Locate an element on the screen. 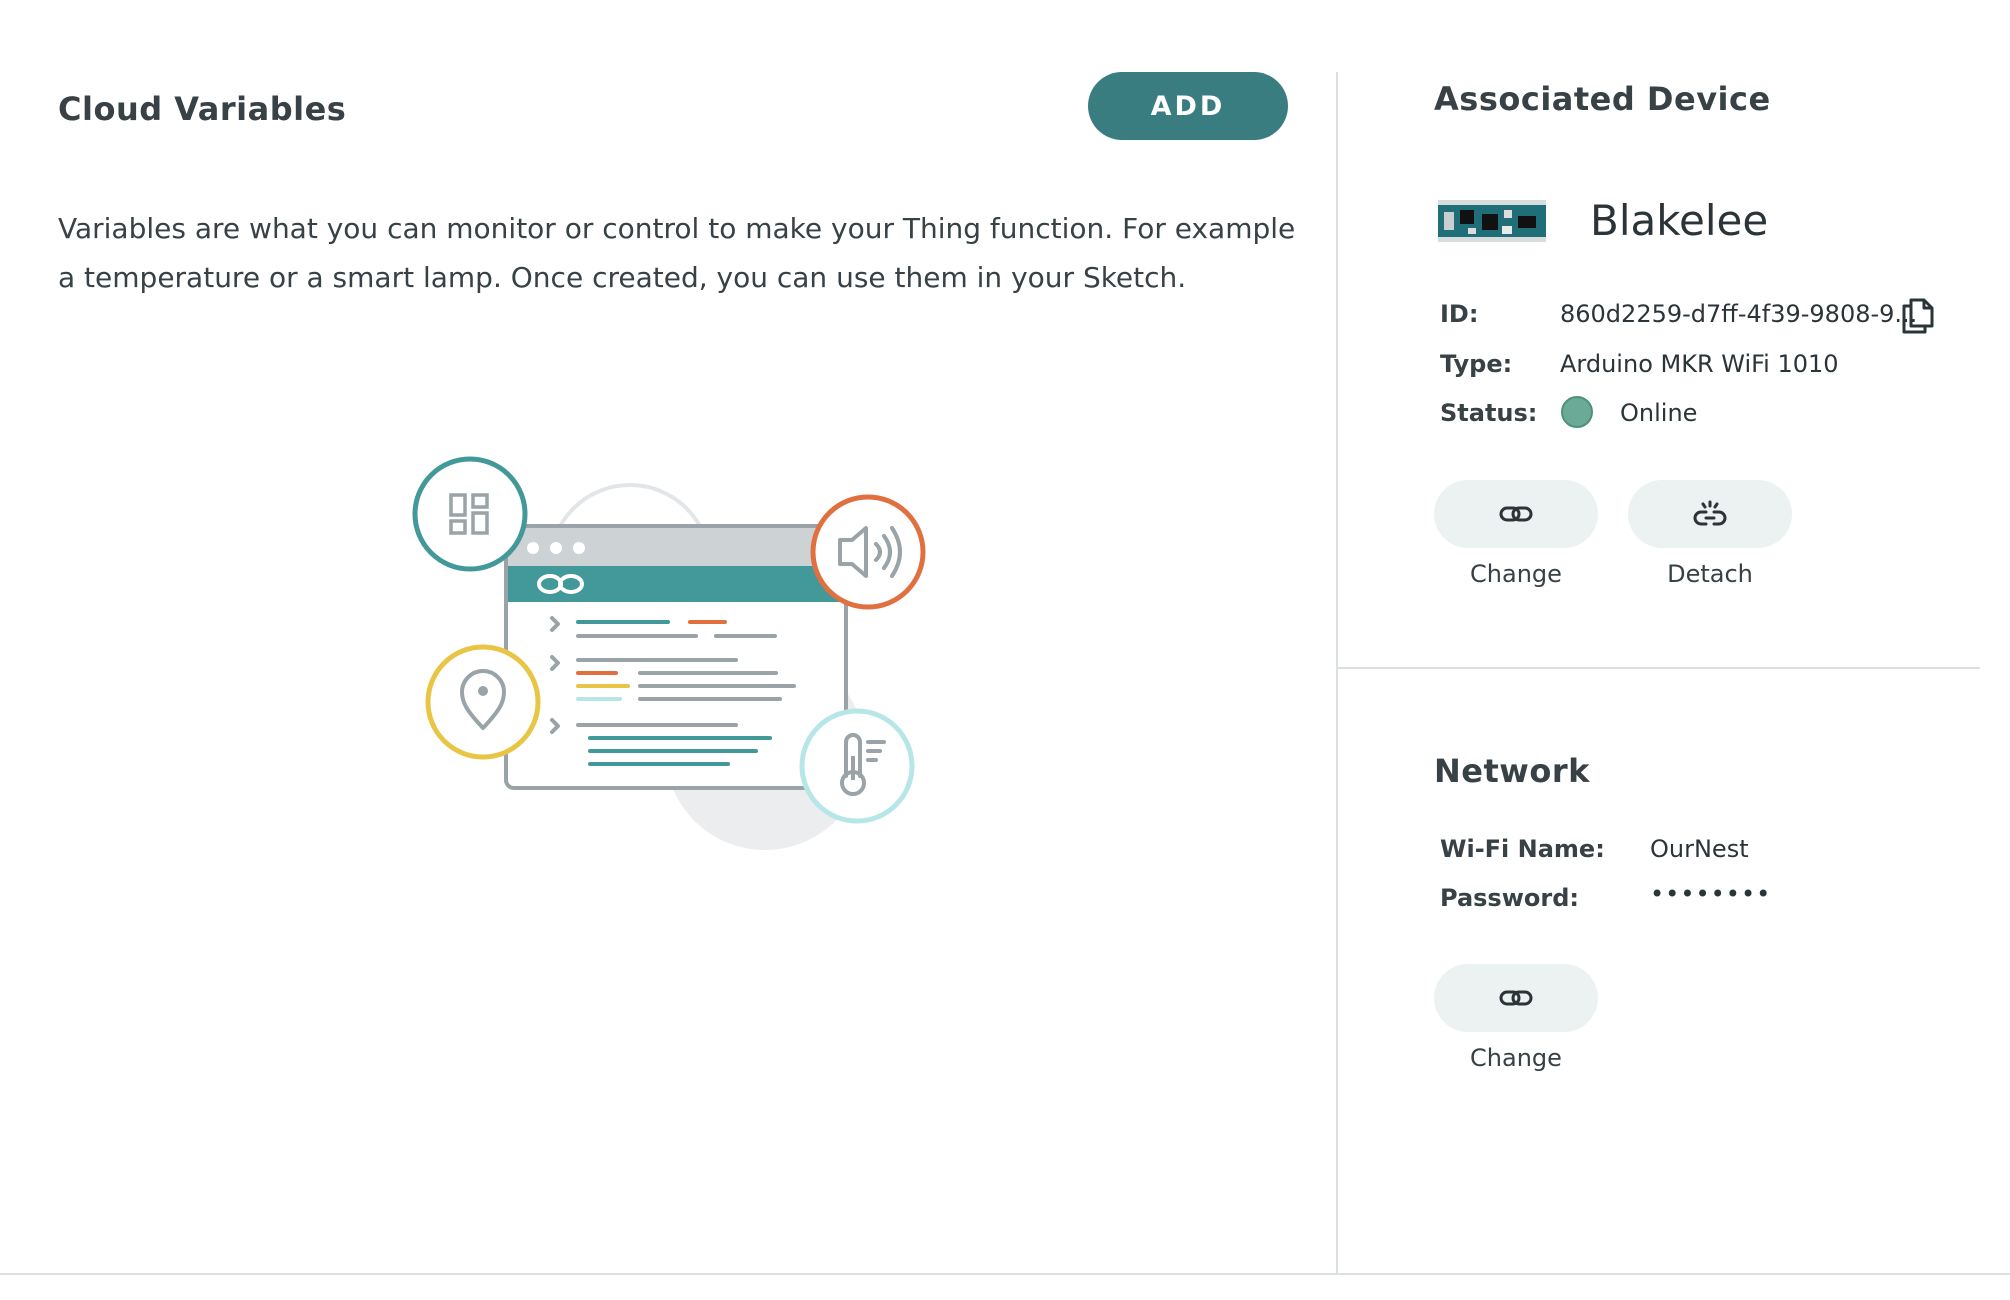 The image size is (2010, 1300). unlink-icon is located at coordinates (1710, 513).